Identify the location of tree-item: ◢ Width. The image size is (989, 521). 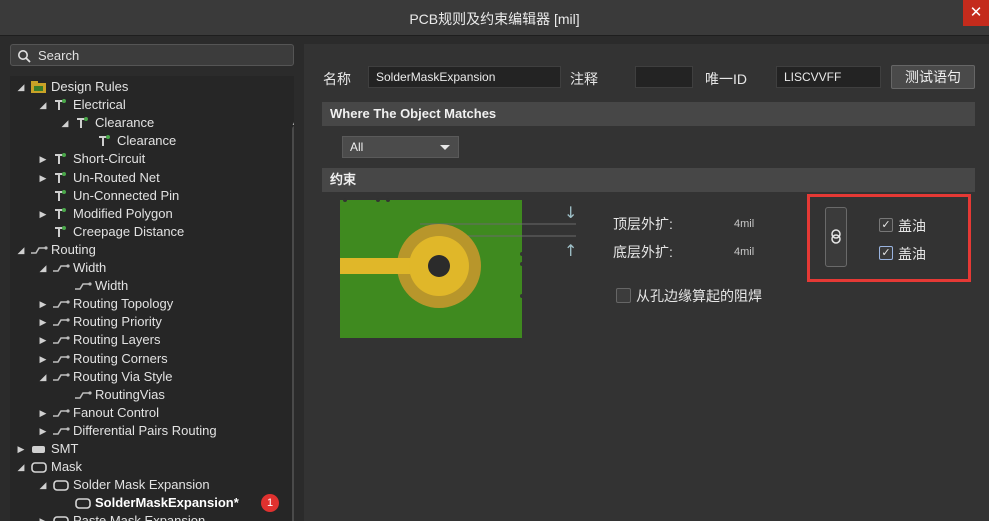
(150, 268).